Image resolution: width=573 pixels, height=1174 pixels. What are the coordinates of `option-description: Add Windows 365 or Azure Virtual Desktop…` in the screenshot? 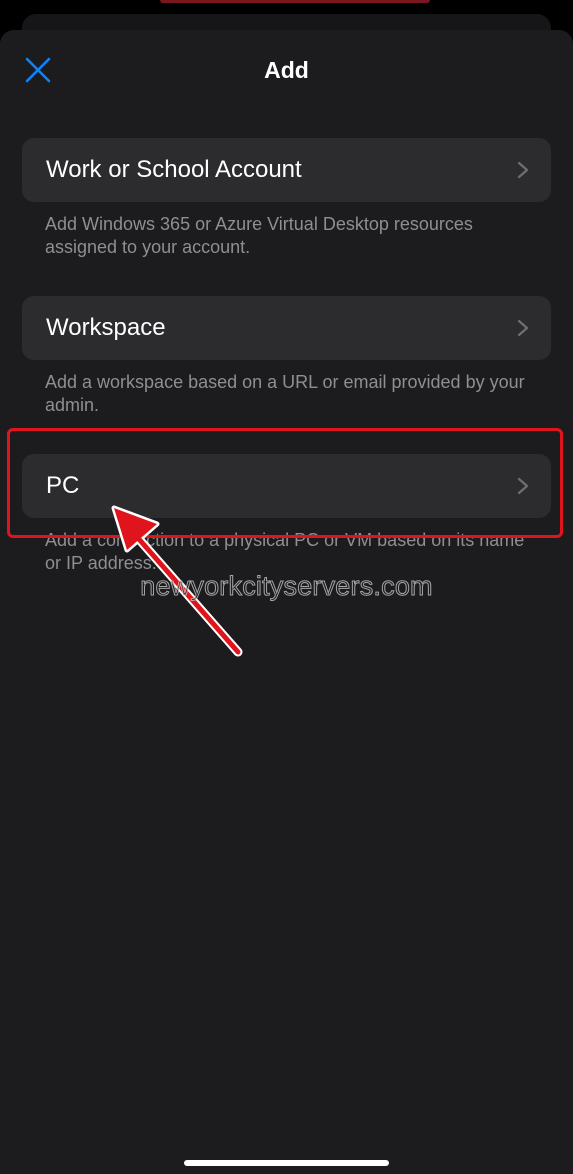 It's located at (259, 235).